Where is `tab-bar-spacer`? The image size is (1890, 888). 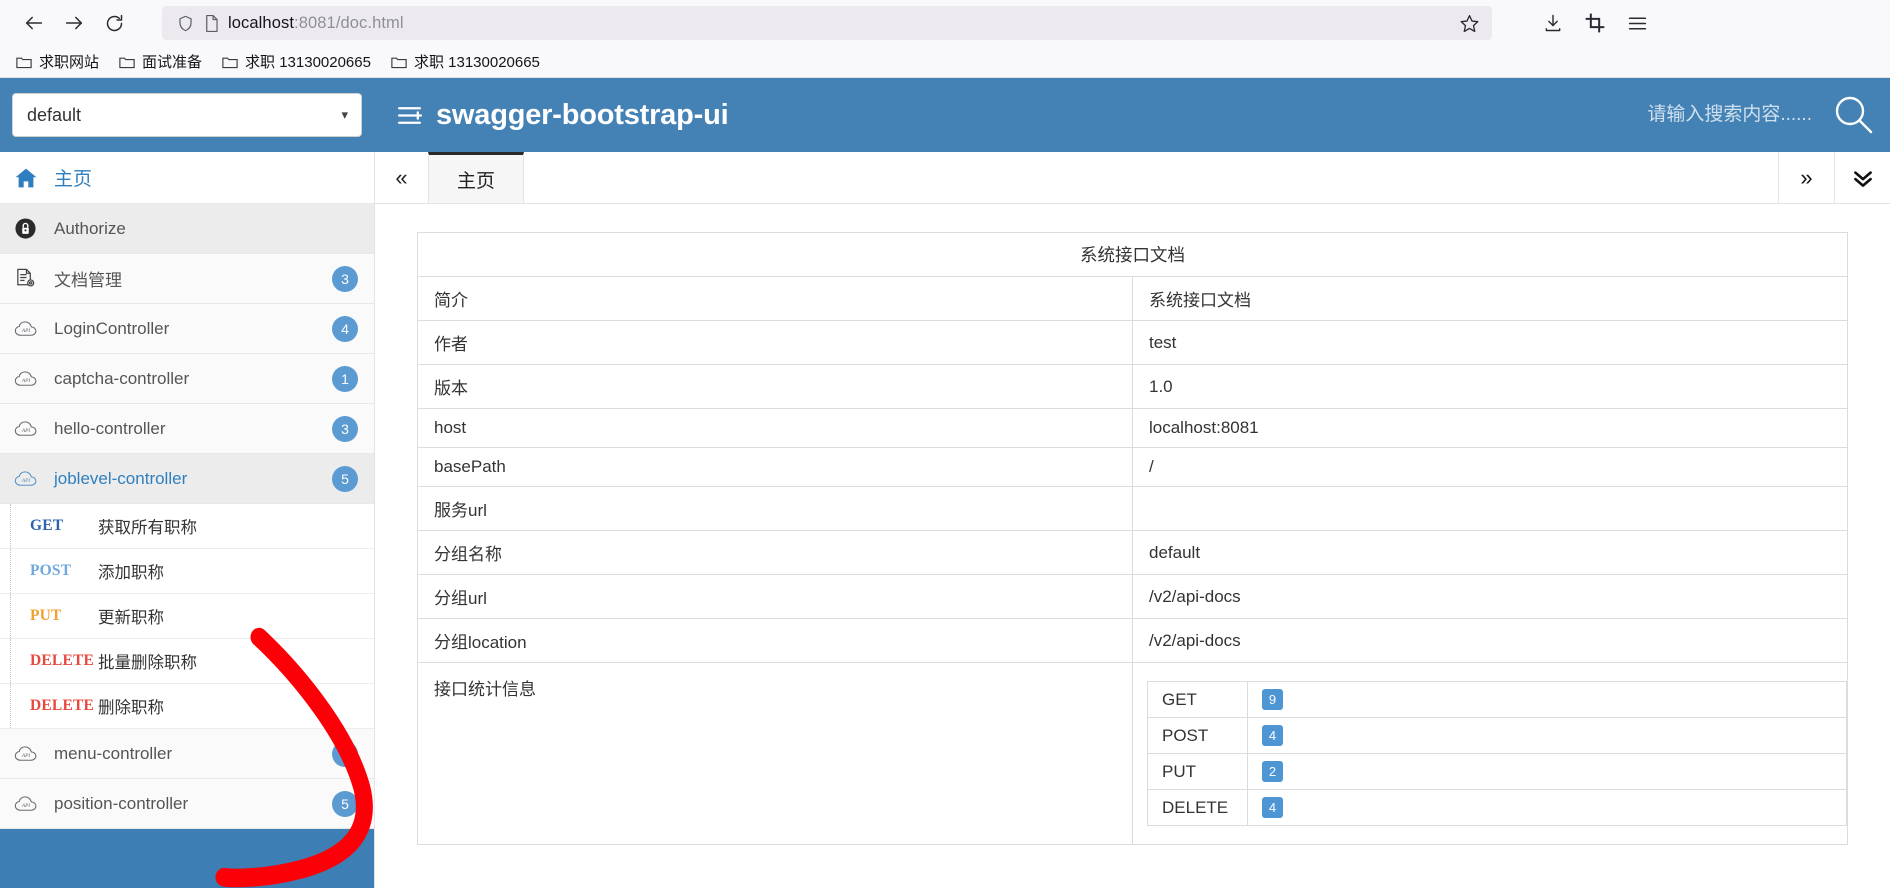
tab-bar-spacer is located at coordinates (1151, 177).